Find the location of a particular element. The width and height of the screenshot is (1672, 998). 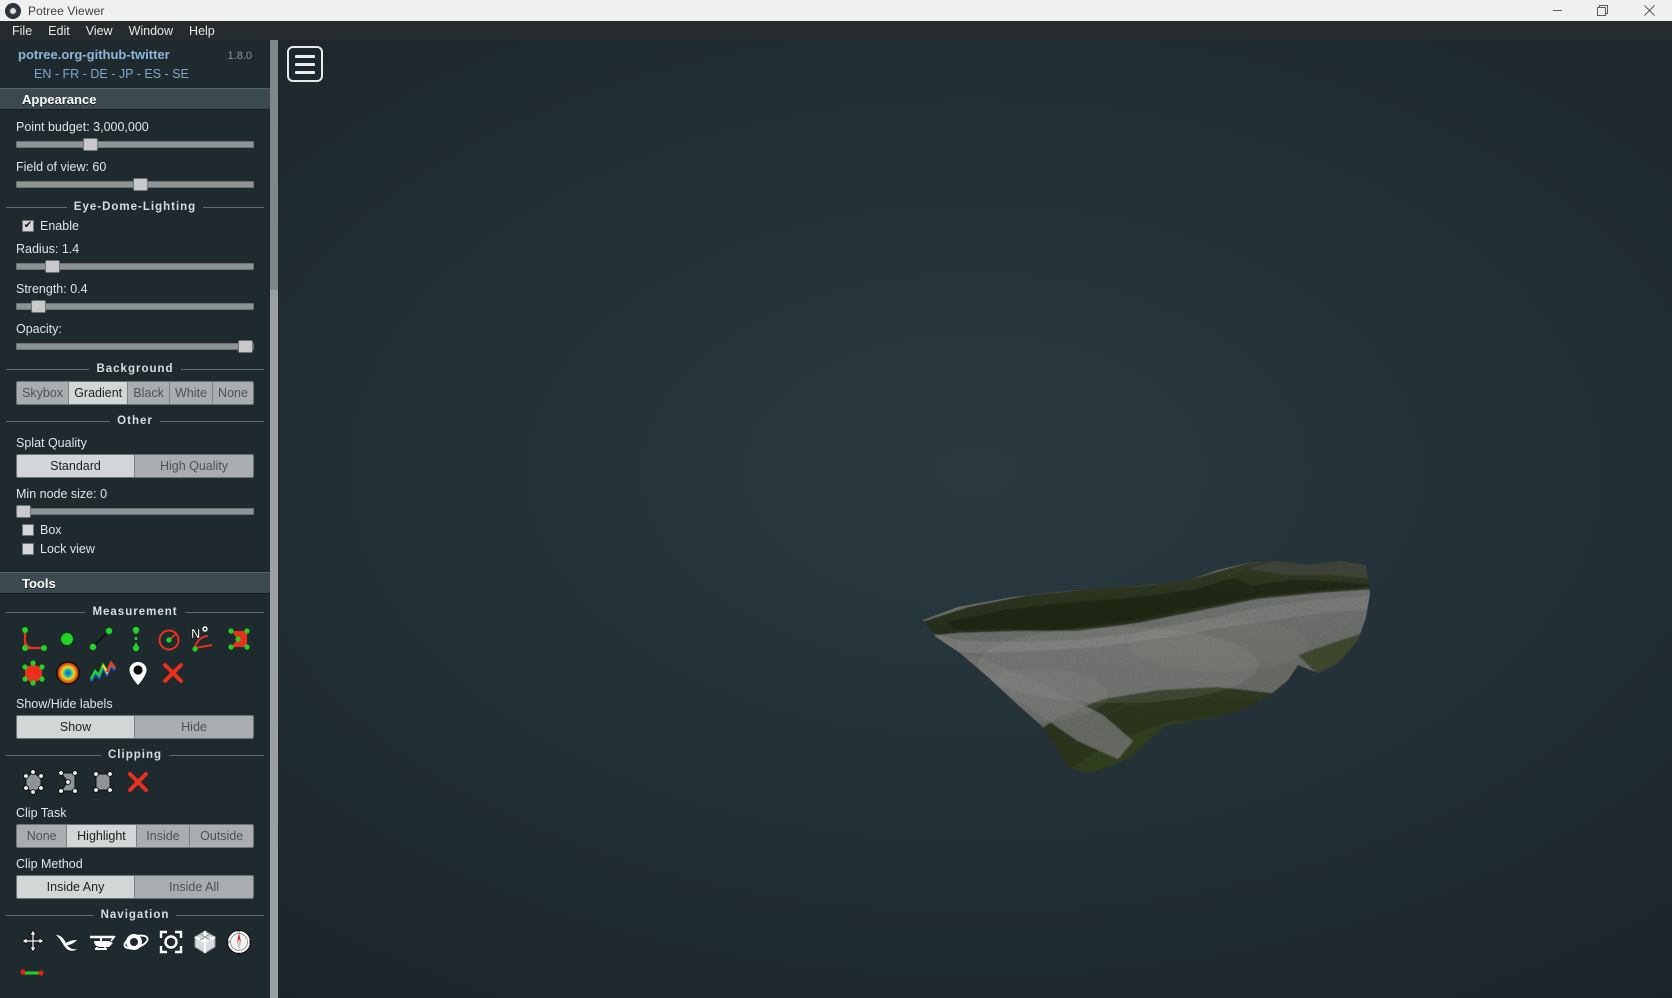

clip-plane-icon is located at coordinates (103, 782).